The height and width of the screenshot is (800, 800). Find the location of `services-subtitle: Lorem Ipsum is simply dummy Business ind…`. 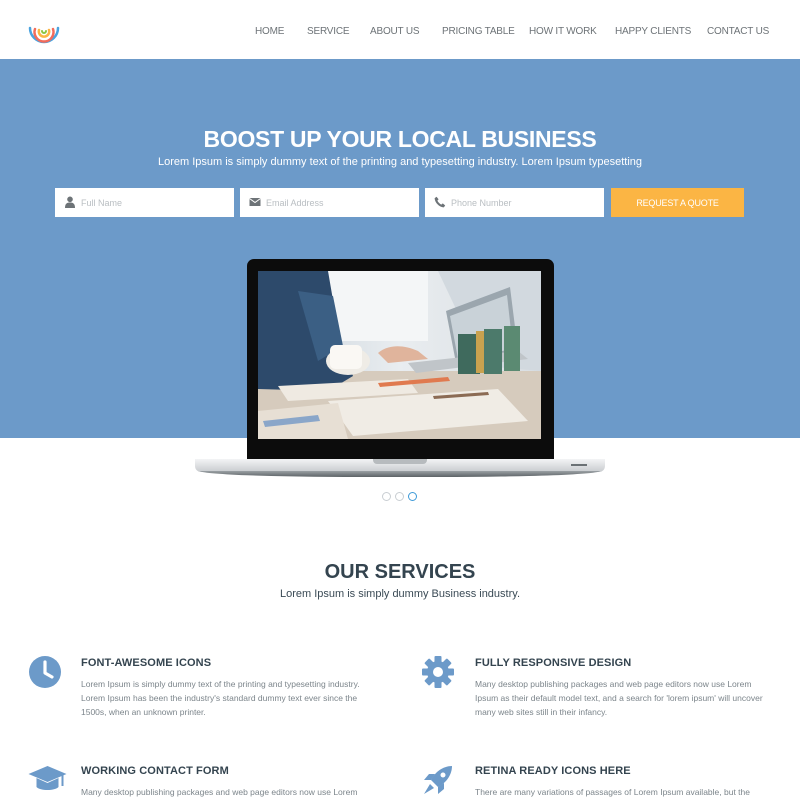

services-subtitle: Lorem Ipsum is simply dummy Business ind… is located at coordinates (400, 594).